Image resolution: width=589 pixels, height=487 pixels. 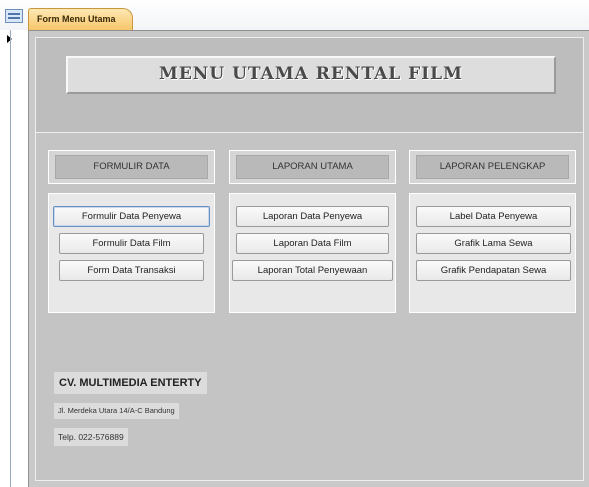 What do you see at coordinates (312, 243) in the screenshot?
I see `laporan-data-film-button: Laporan Data Film` at bounding box center [312, 243].